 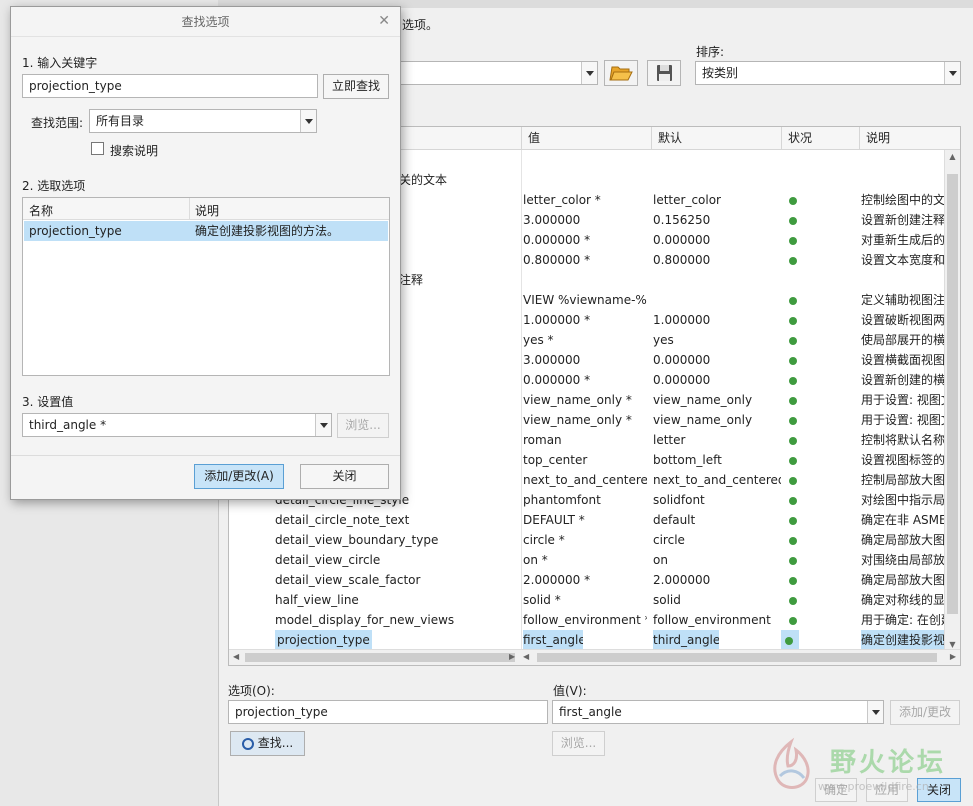 I want to click on column-header-default: 默认, so click(x=716, y=138).